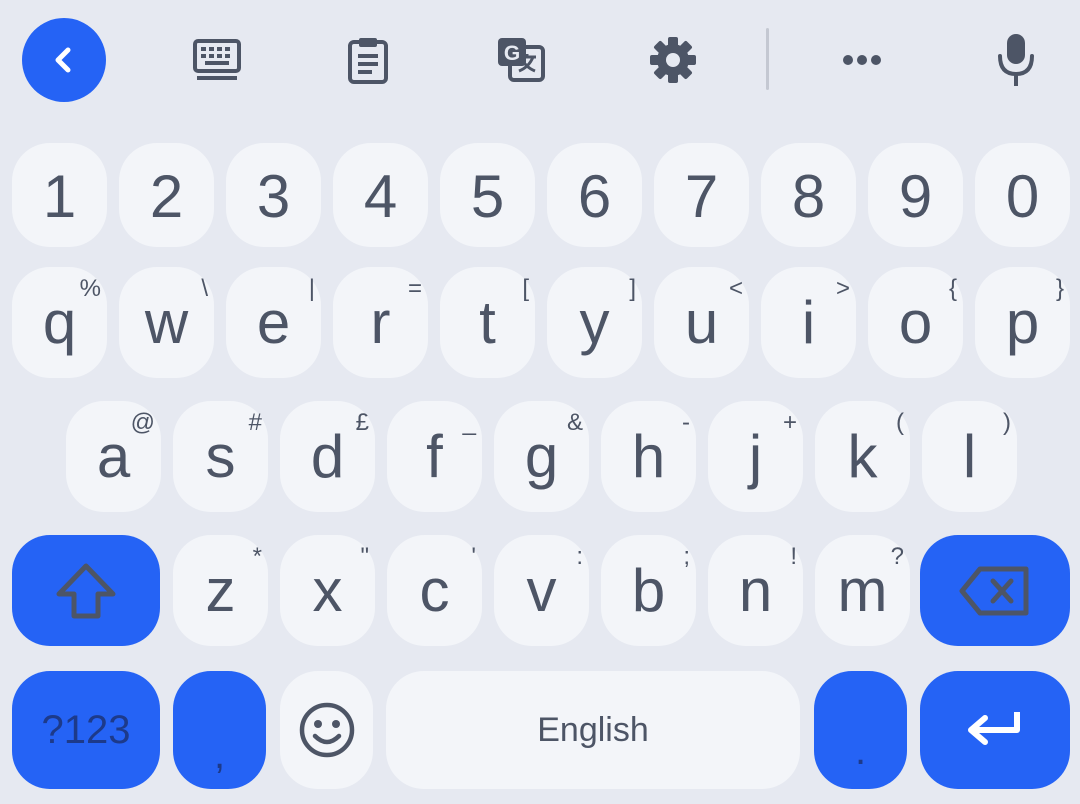 The height and width of the screenshot is (804, 1080). Describe the element at coordinates (541, 590) in the screenshot. I see `key-v: v:` at that location.